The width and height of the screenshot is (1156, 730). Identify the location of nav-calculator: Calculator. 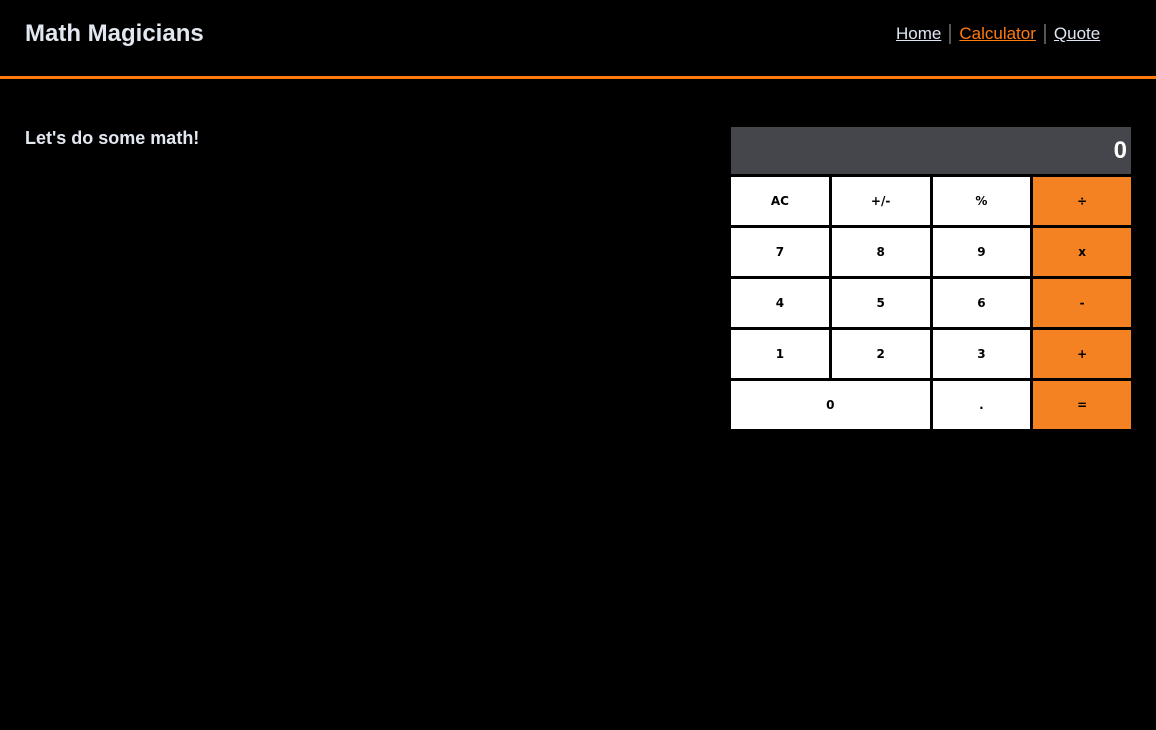
(997, 34).